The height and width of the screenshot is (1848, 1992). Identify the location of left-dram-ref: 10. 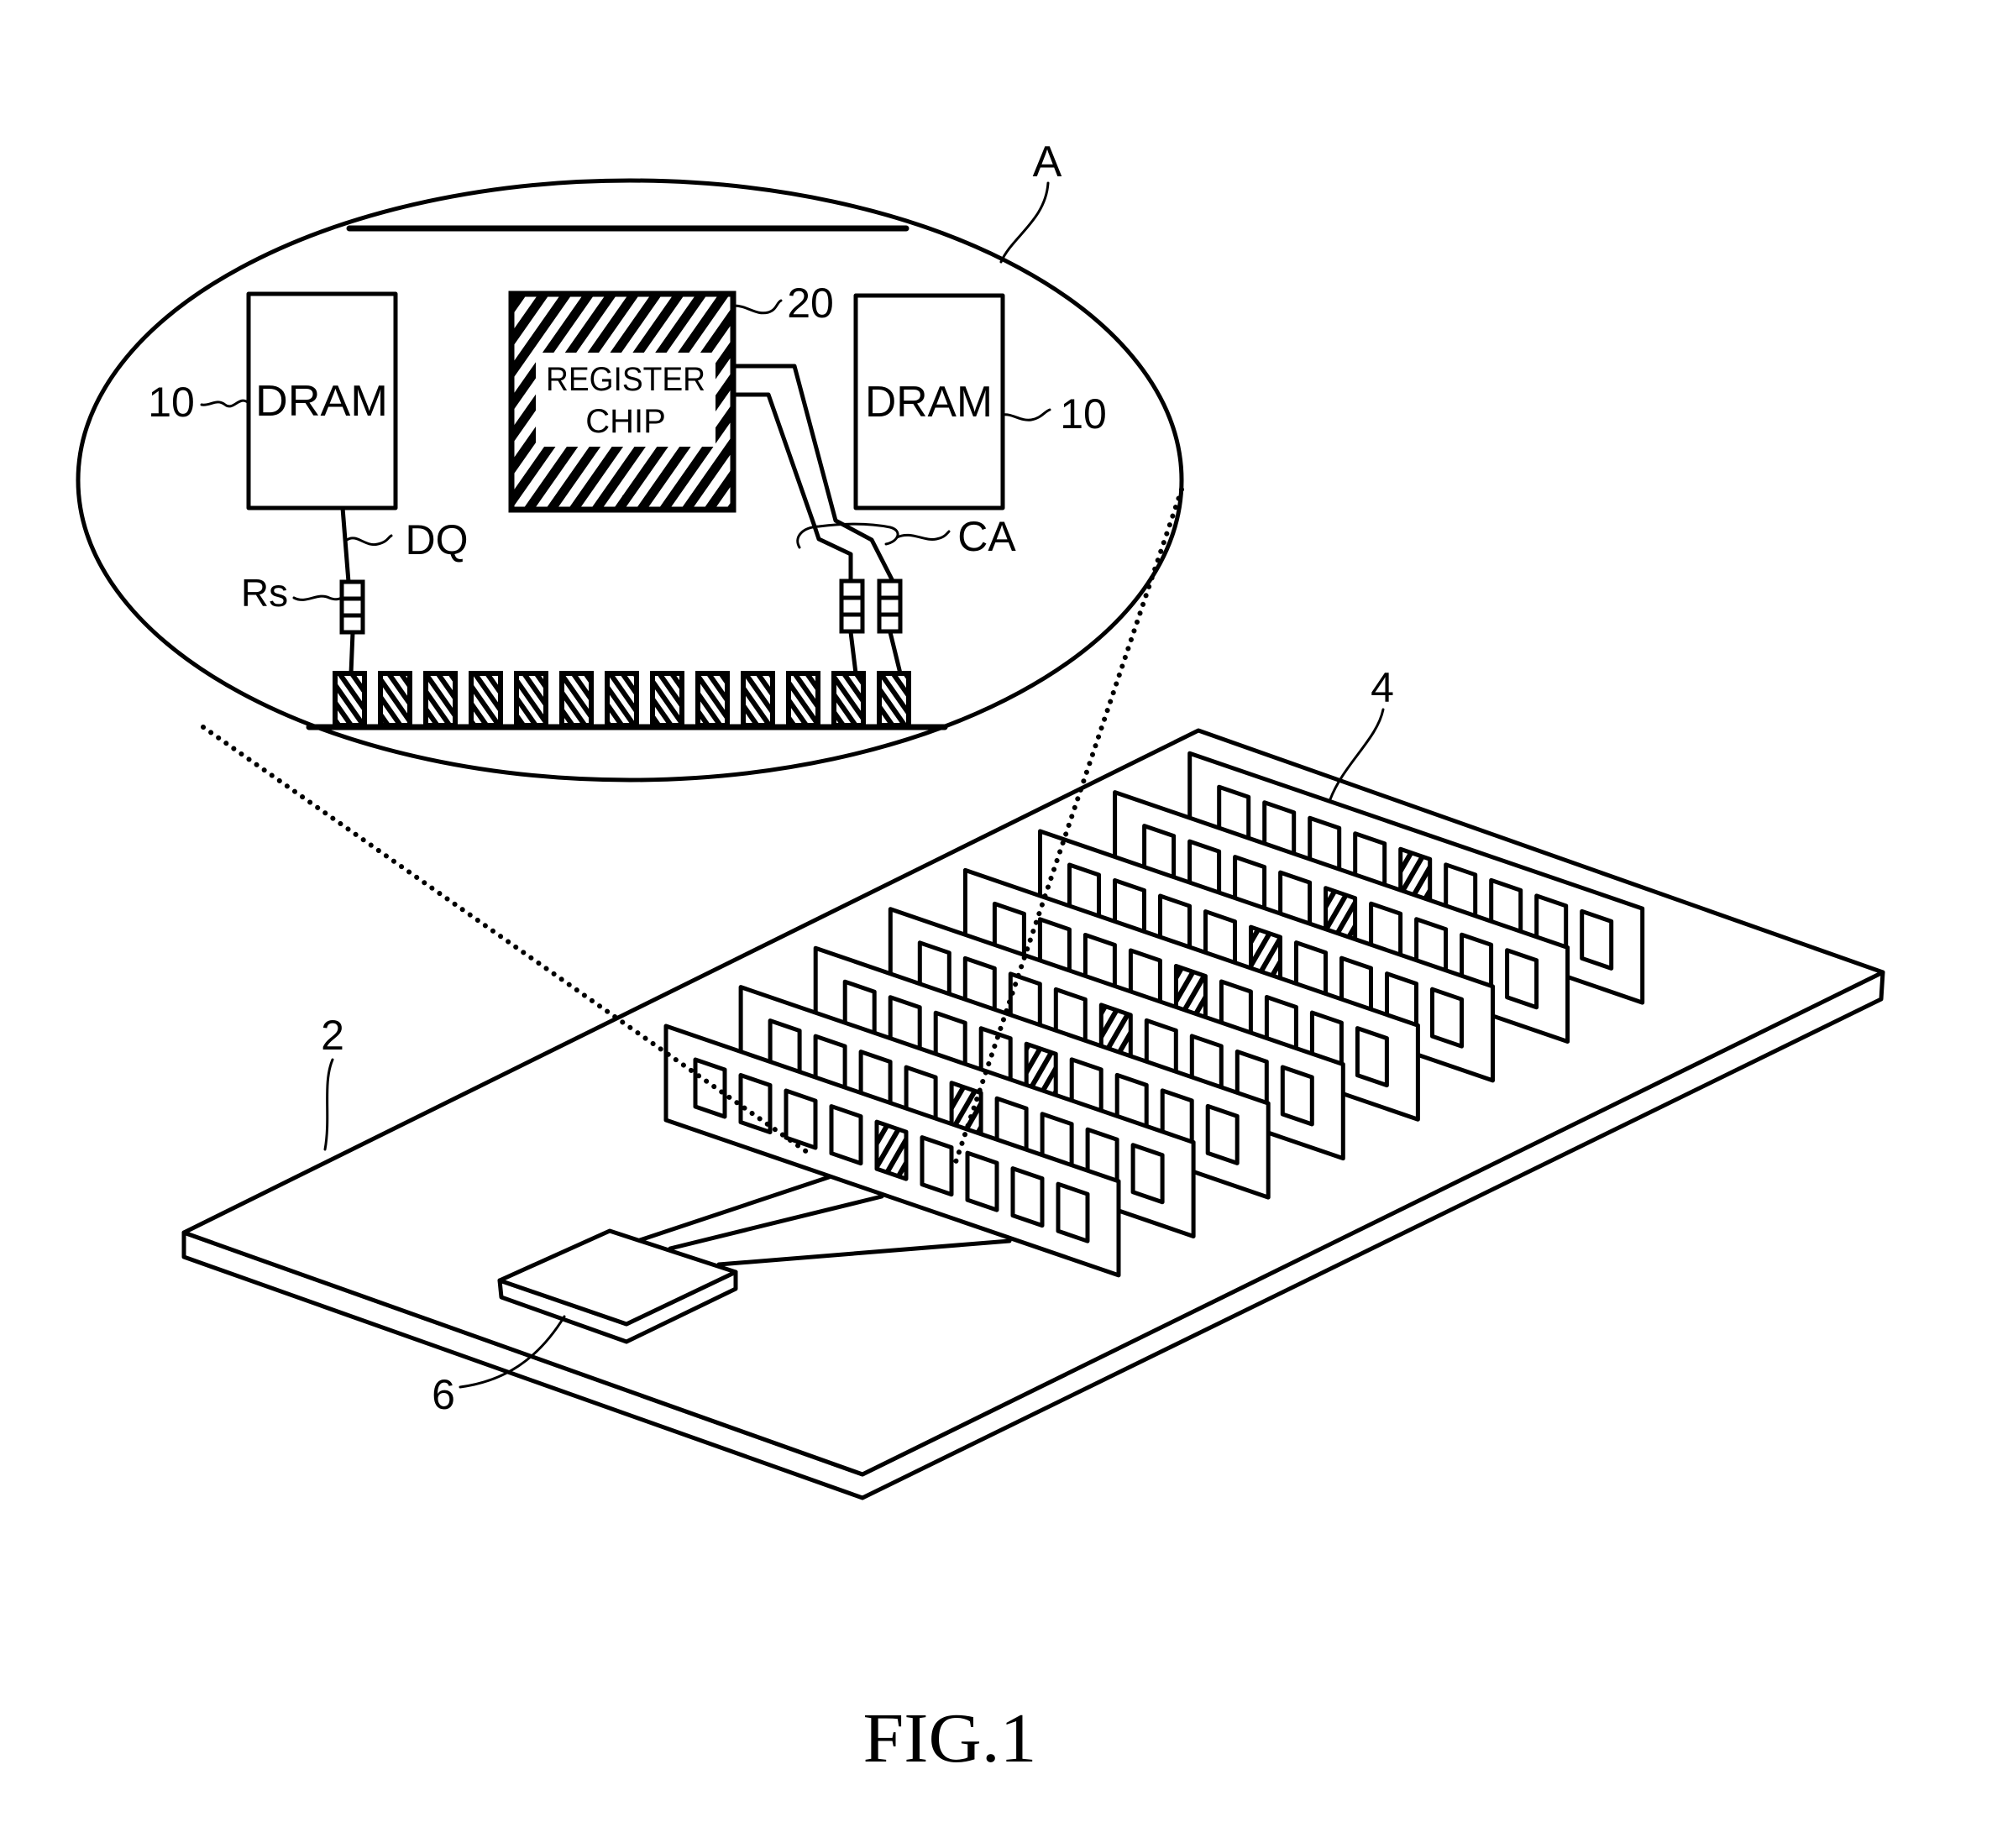
(171, 403).